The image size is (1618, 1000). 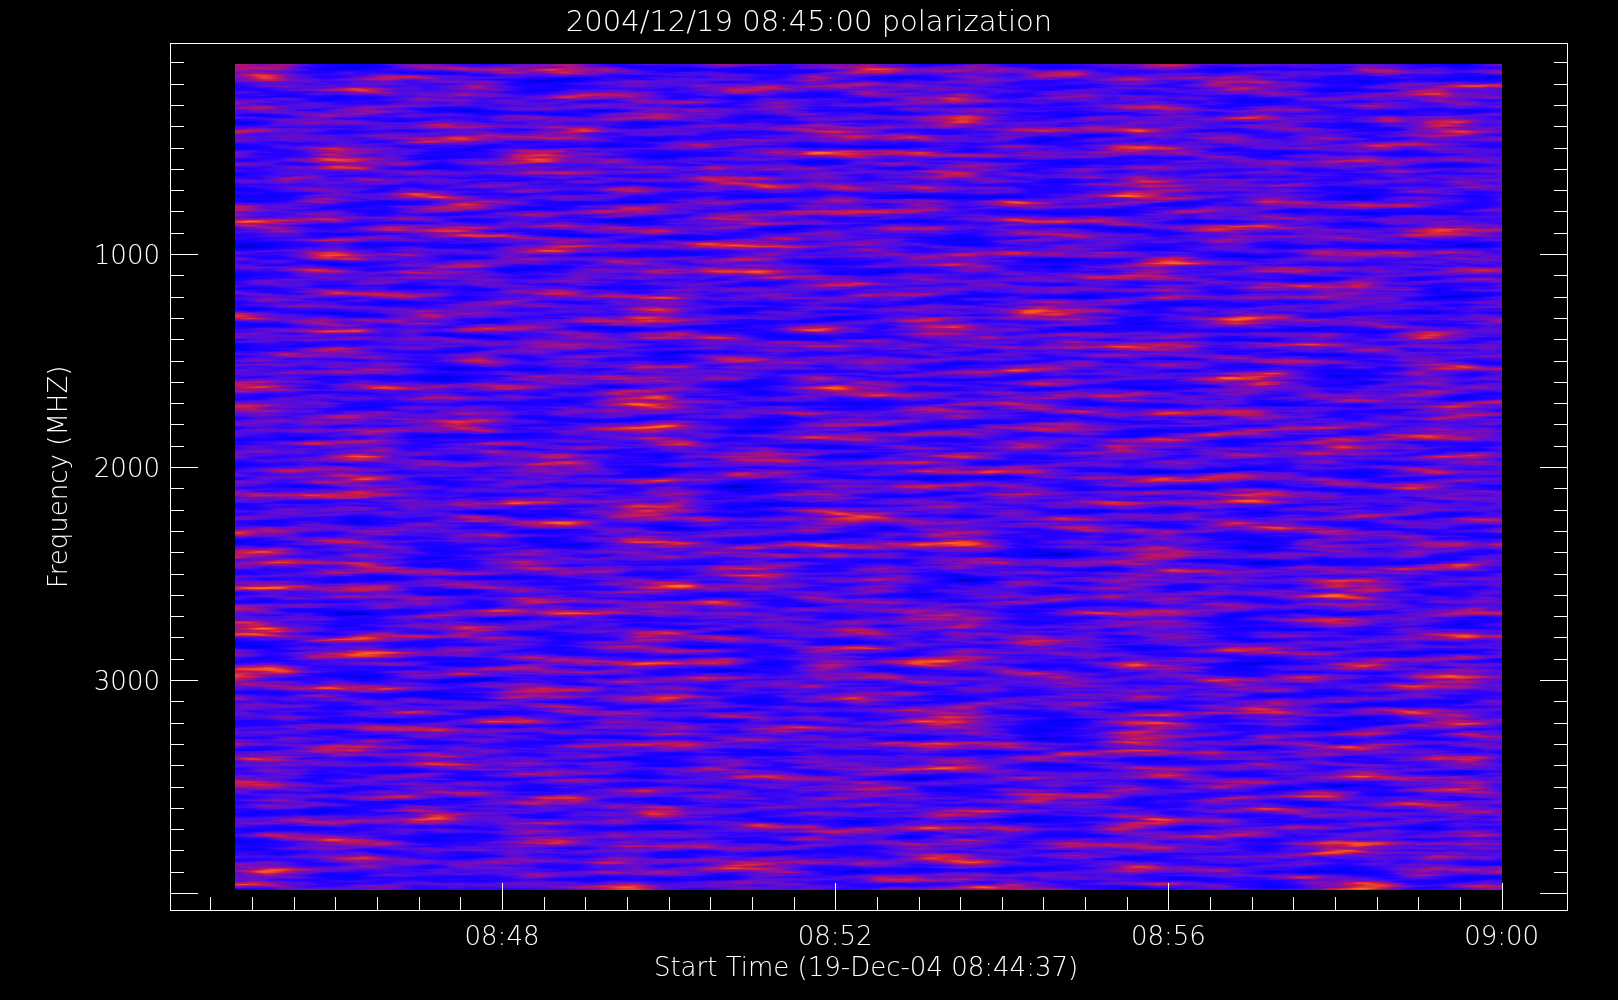 I want to click on y-tick-label: 3000, so click(x=126, y=681).